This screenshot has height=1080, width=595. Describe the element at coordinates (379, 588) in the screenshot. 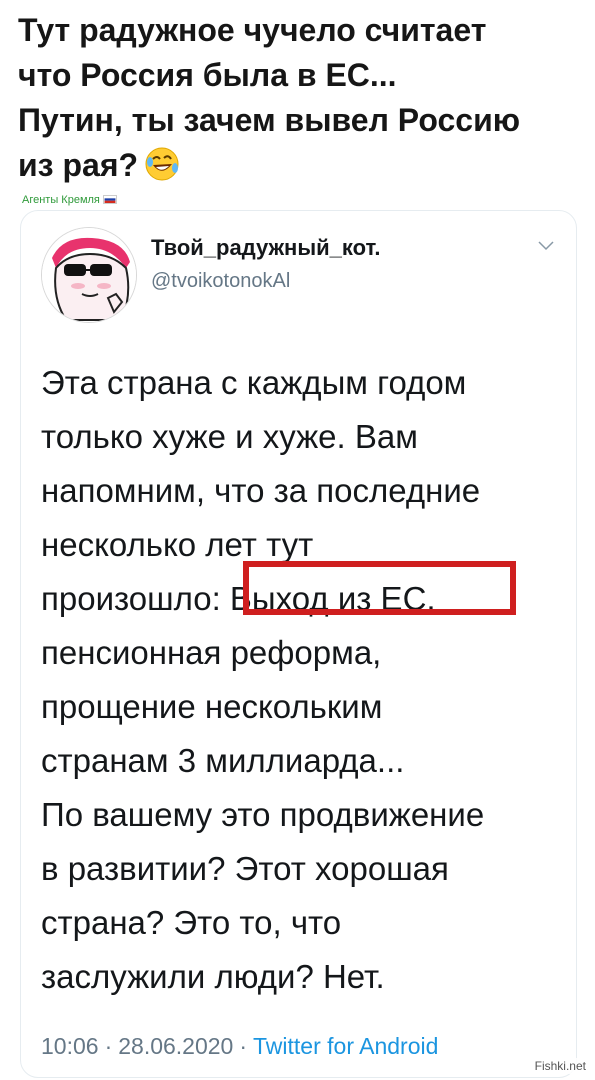

I see `red-highlight-box` at that location.